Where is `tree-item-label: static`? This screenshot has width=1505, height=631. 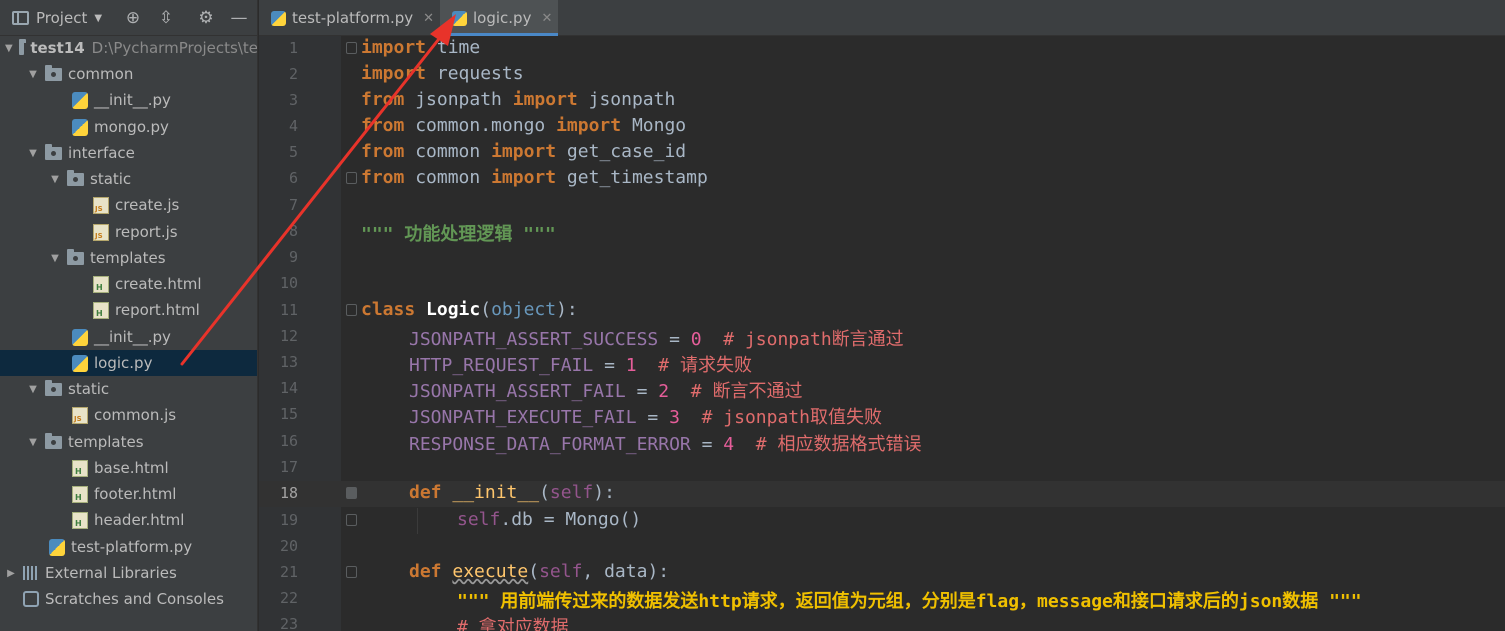 tree-item-label: static is located at coordinates (111, 179).